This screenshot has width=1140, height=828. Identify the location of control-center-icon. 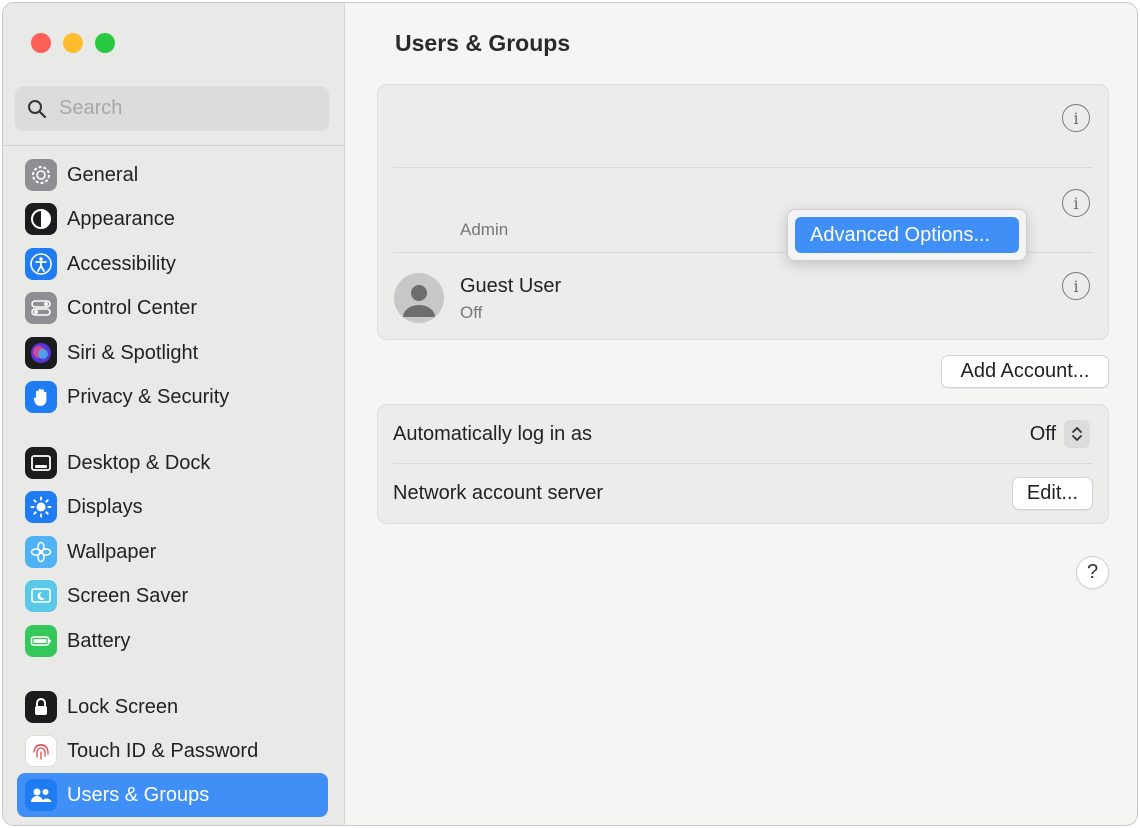
(41, 308).